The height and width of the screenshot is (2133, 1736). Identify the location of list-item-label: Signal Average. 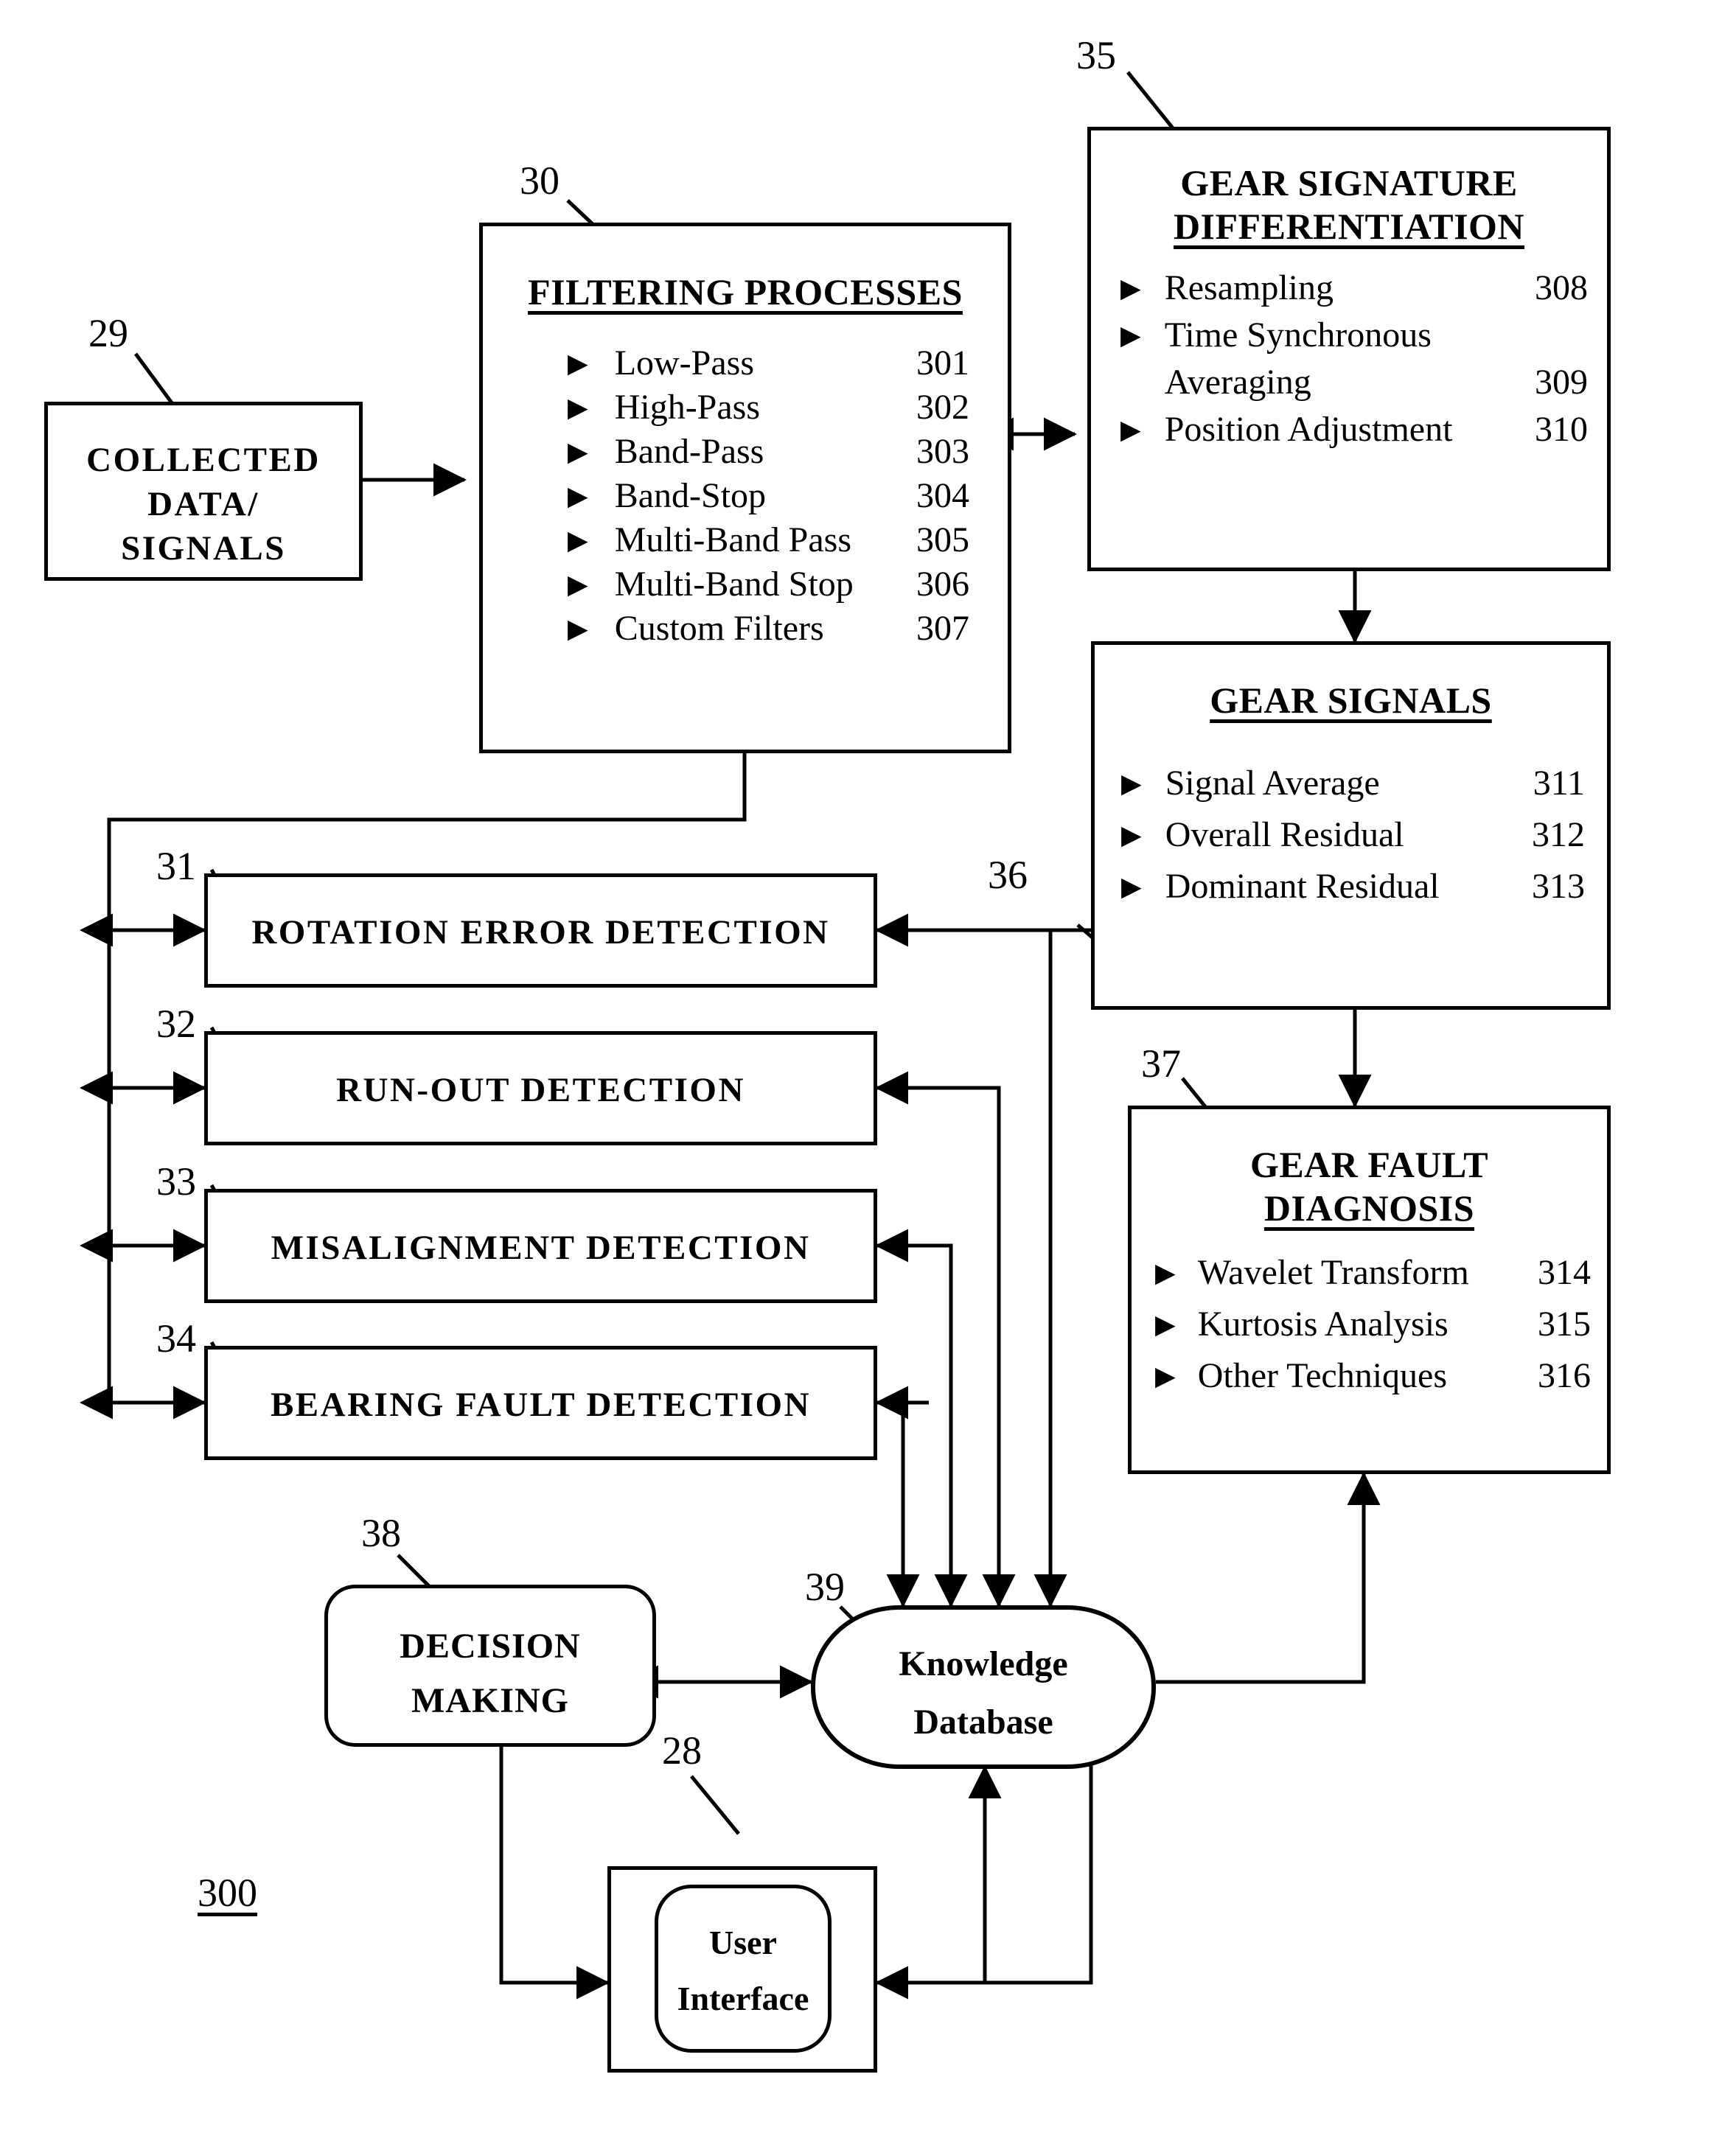
(1272, 783).